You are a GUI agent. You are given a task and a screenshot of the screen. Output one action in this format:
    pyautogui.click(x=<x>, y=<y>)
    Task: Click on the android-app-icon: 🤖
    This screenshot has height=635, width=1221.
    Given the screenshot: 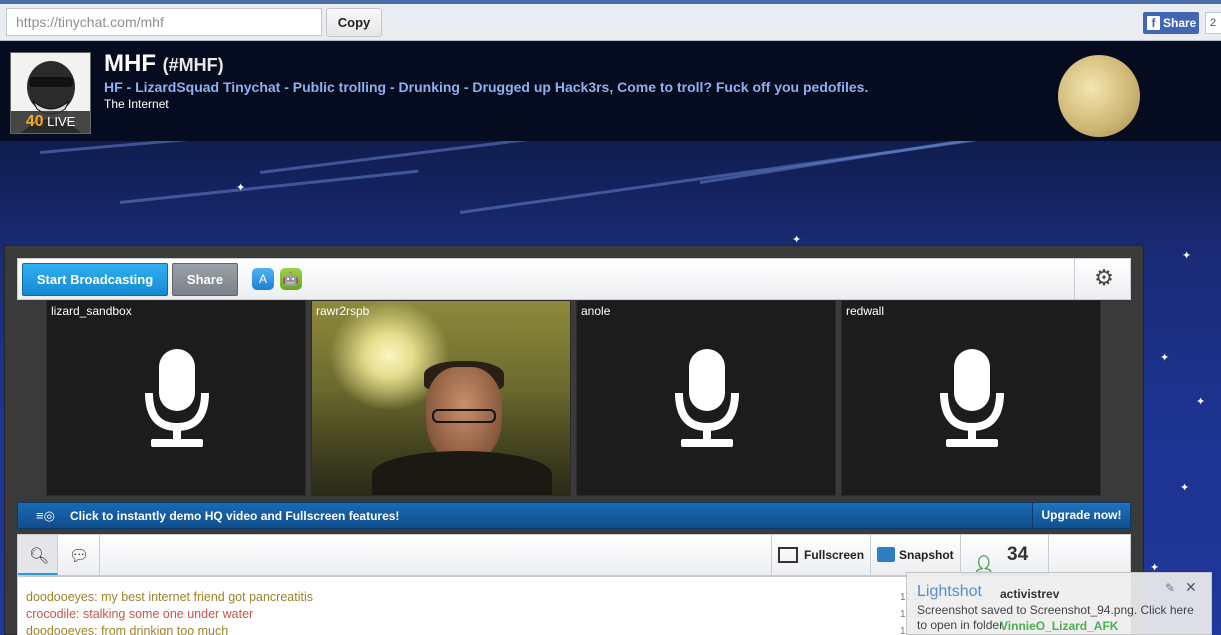 What is the action you would take?
    pyautogui.click(x=291, y=279)
    